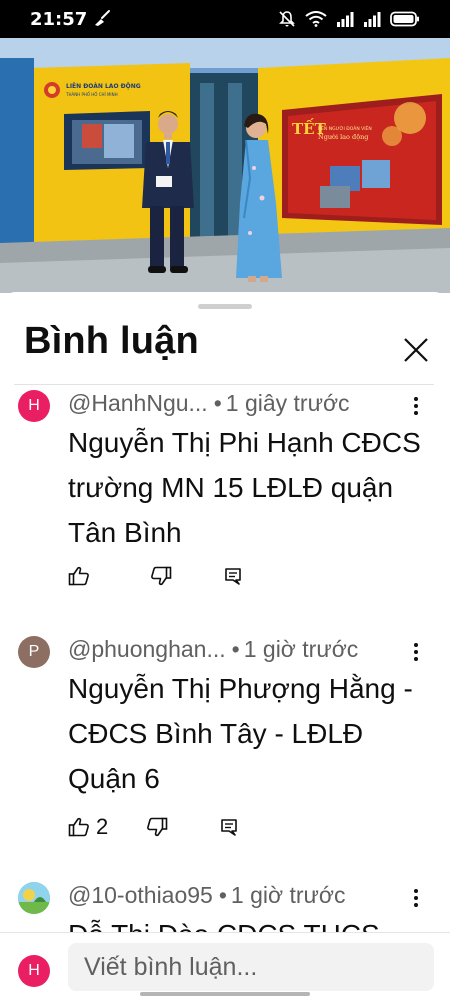 This screenshot has width=450, height=1001. I want to click on status-icons, so click(349, 19).